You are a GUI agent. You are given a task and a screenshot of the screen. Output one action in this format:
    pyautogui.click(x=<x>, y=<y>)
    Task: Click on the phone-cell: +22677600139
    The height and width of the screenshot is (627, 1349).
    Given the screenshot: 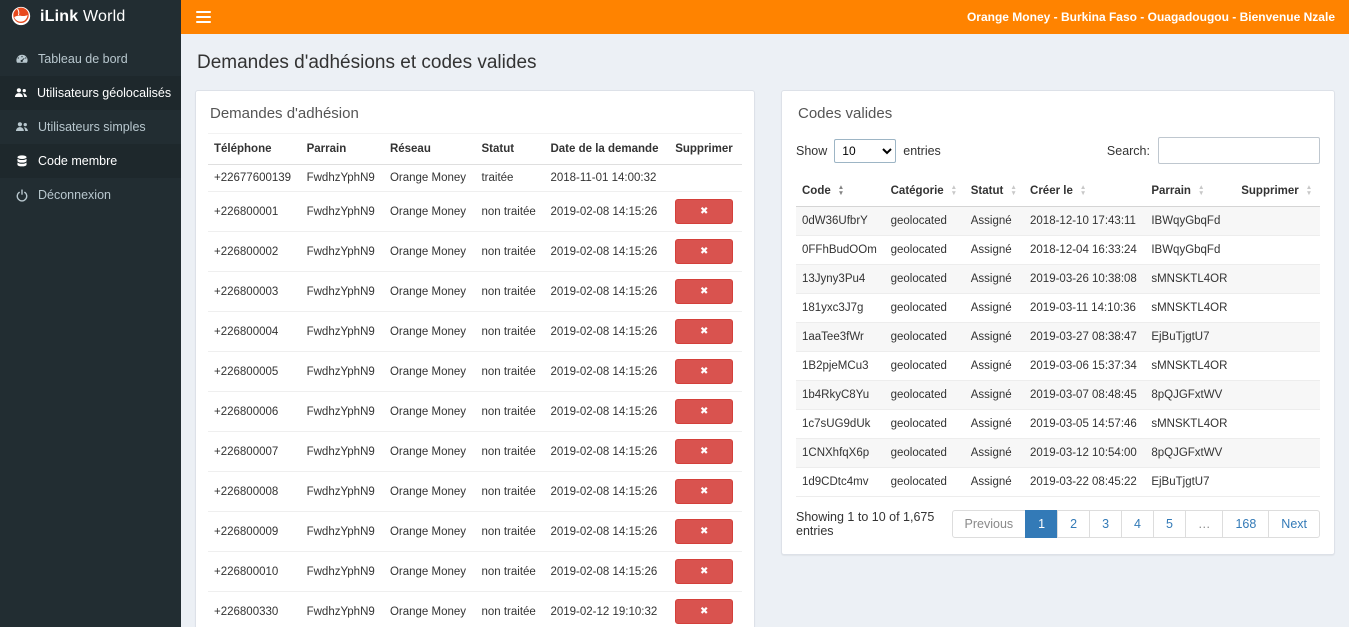 What is the action you would take?
    pyautogui.click(x=254, y=178)
    